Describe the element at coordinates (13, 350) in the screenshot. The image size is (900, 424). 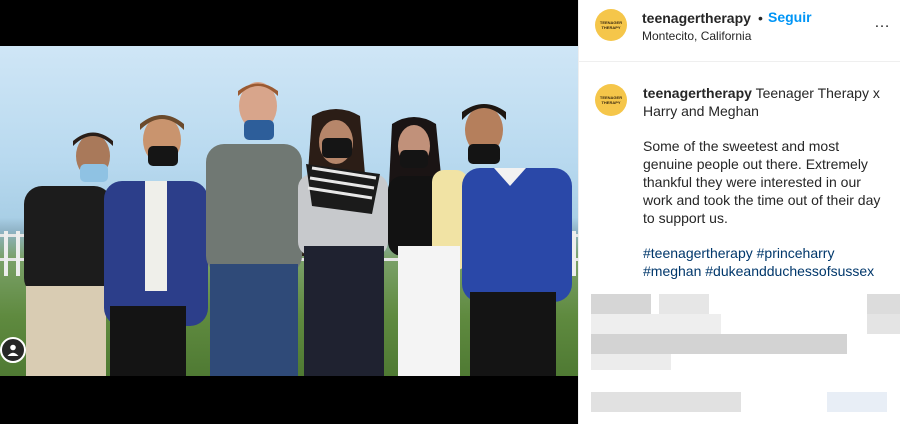
I see `user-tag-icon` at that location.